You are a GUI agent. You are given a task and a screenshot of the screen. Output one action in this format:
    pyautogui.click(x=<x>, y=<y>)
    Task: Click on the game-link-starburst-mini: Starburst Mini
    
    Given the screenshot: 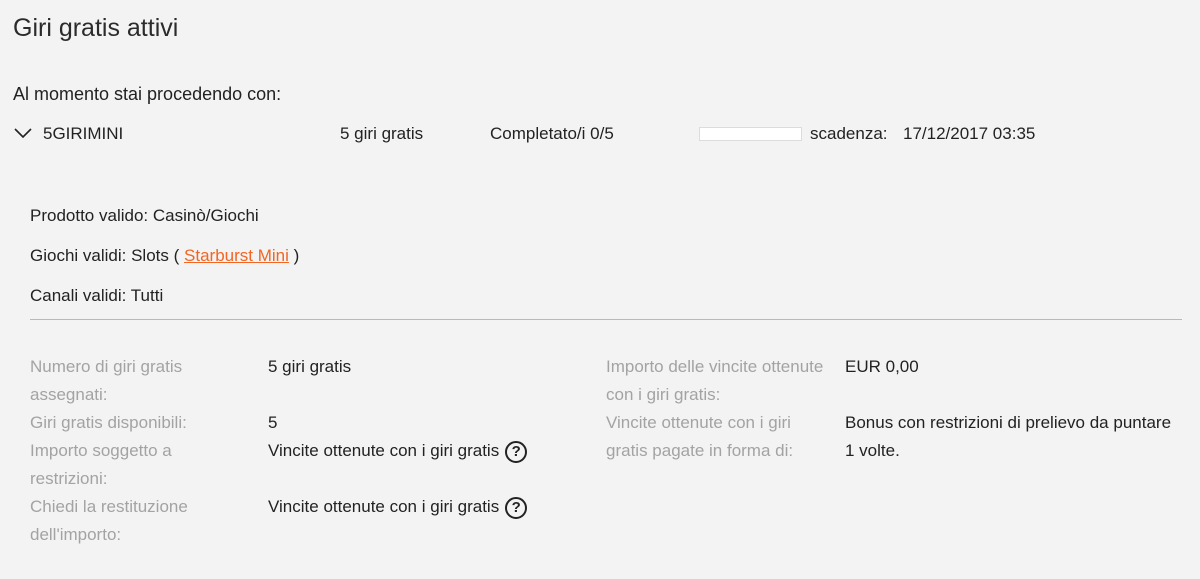 What is the action you would take?
    pyautogui.click(x=236, y=255)
    